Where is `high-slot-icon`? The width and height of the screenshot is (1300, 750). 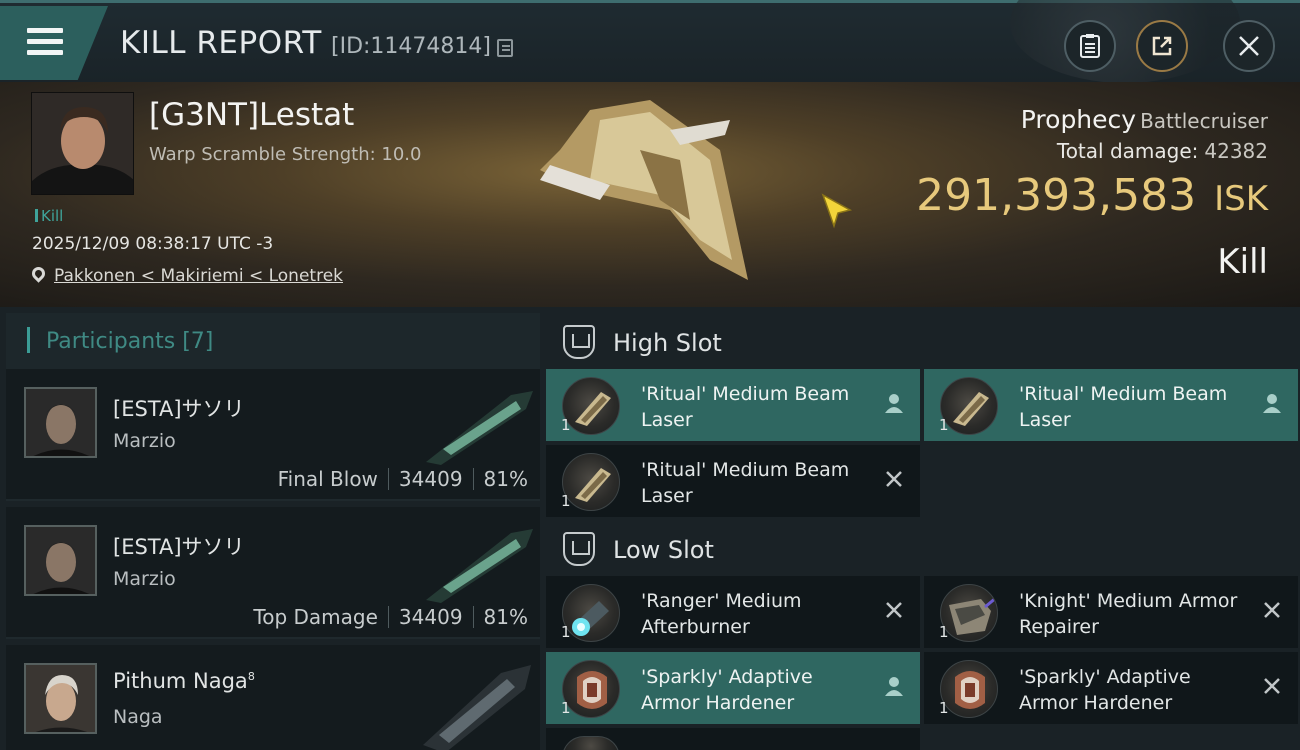
high-slot-icon is located at coordinates (579, 342).